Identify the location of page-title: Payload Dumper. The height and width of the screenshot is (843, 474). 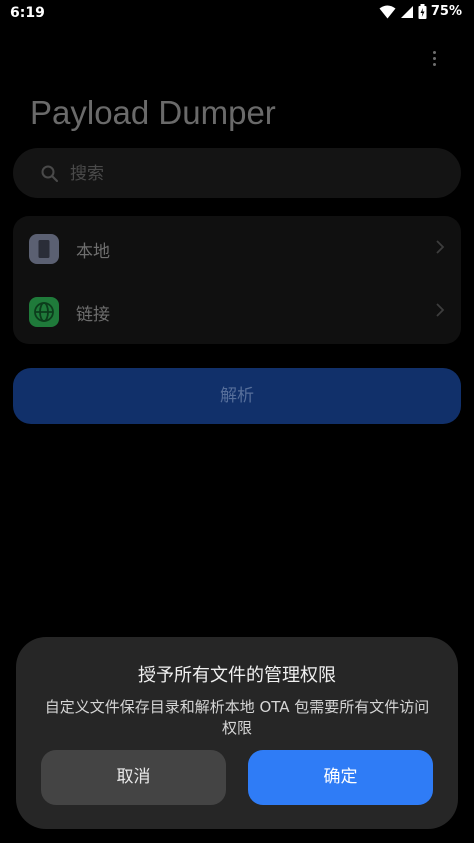
(153, 112).